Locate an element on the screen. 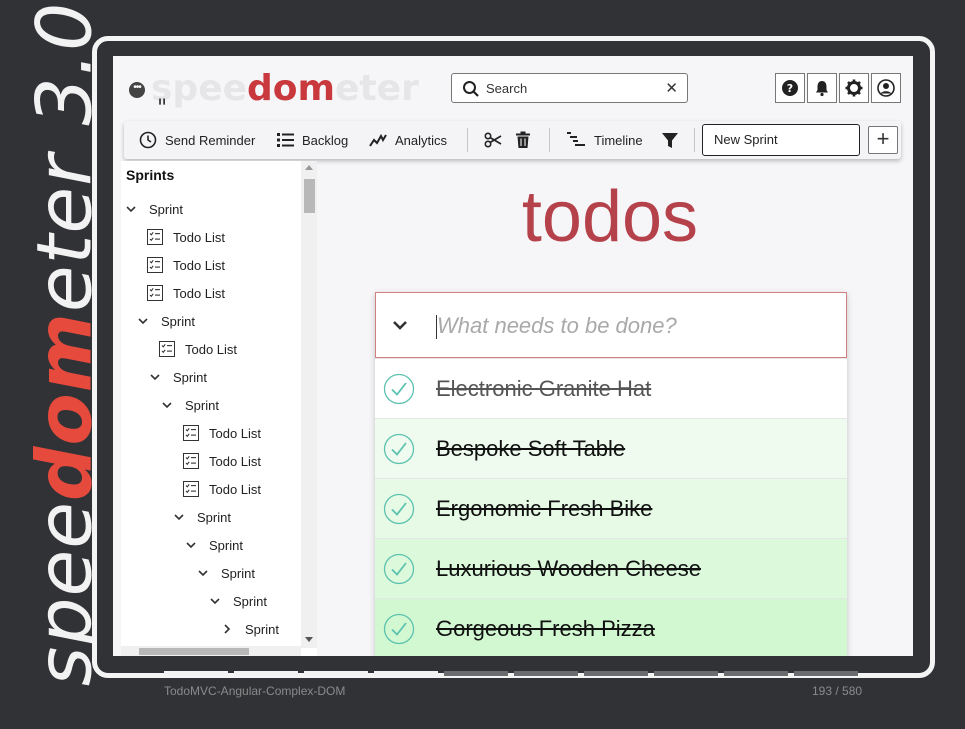  delete-button is located at coordinates (527, 140).